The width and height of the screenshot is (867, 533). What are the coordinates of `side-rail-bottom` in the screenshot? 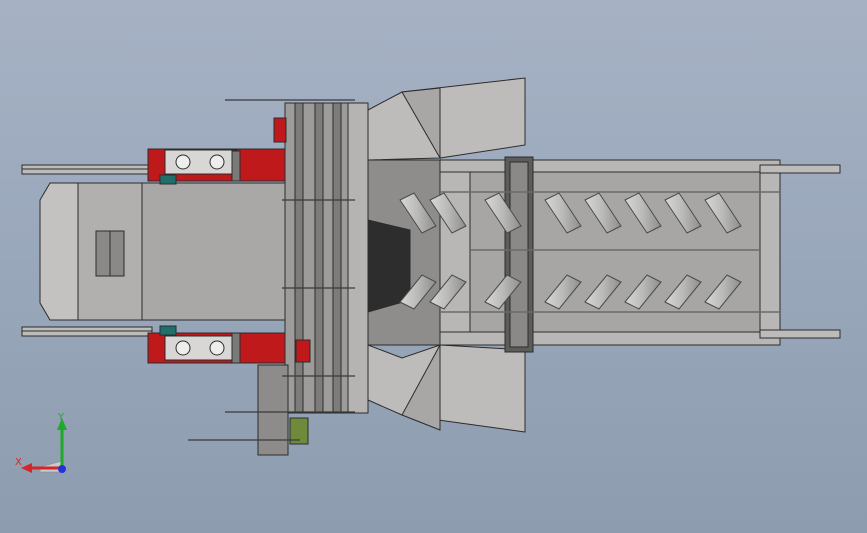 It's located at (87, 331).